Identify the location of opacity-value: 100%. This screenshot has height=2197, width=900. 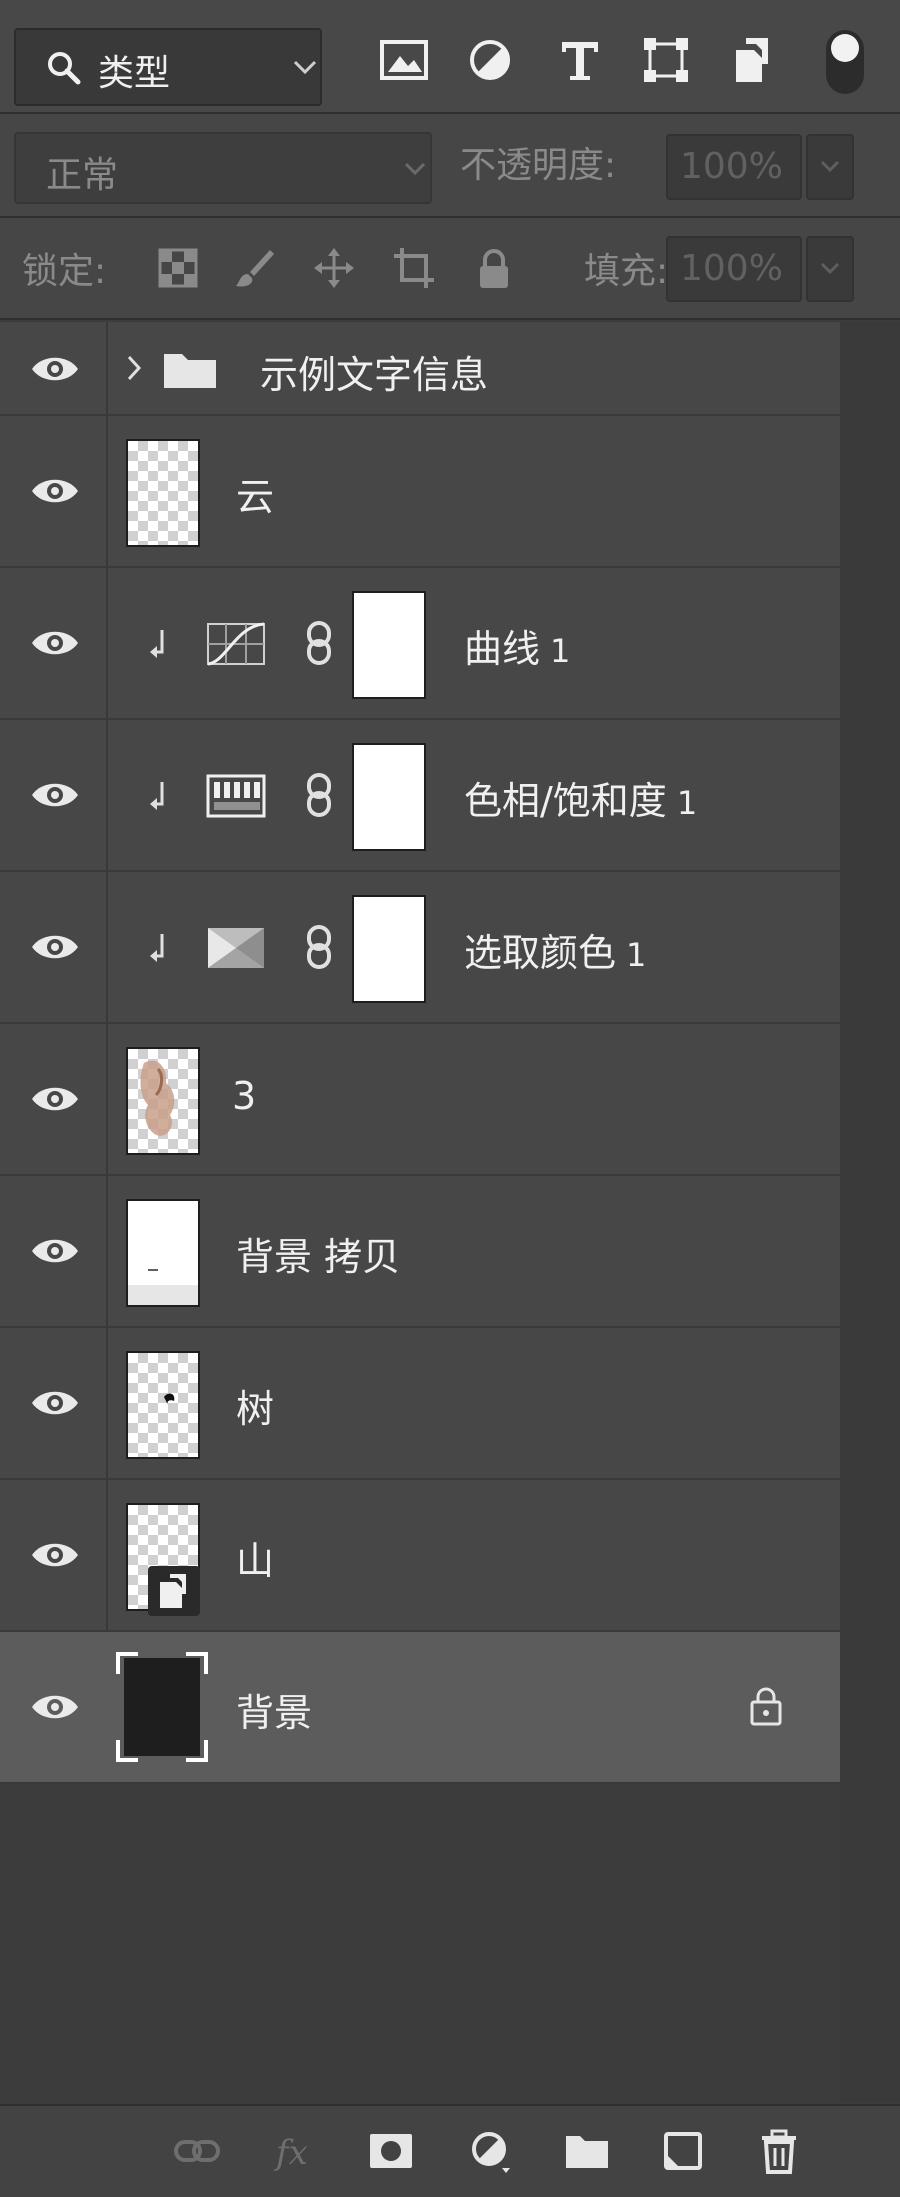
(731, 166).